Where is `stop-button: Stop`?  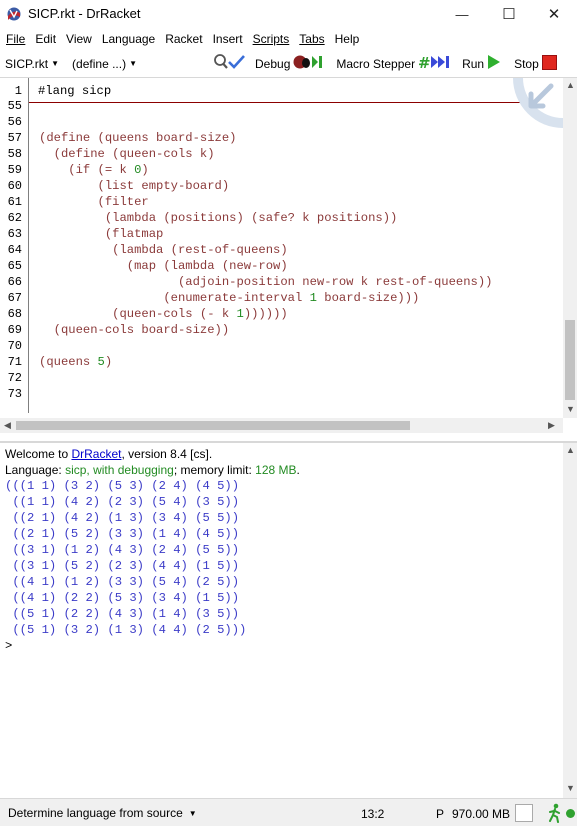
stop-button: Stop is located at coordinates (535, 63).